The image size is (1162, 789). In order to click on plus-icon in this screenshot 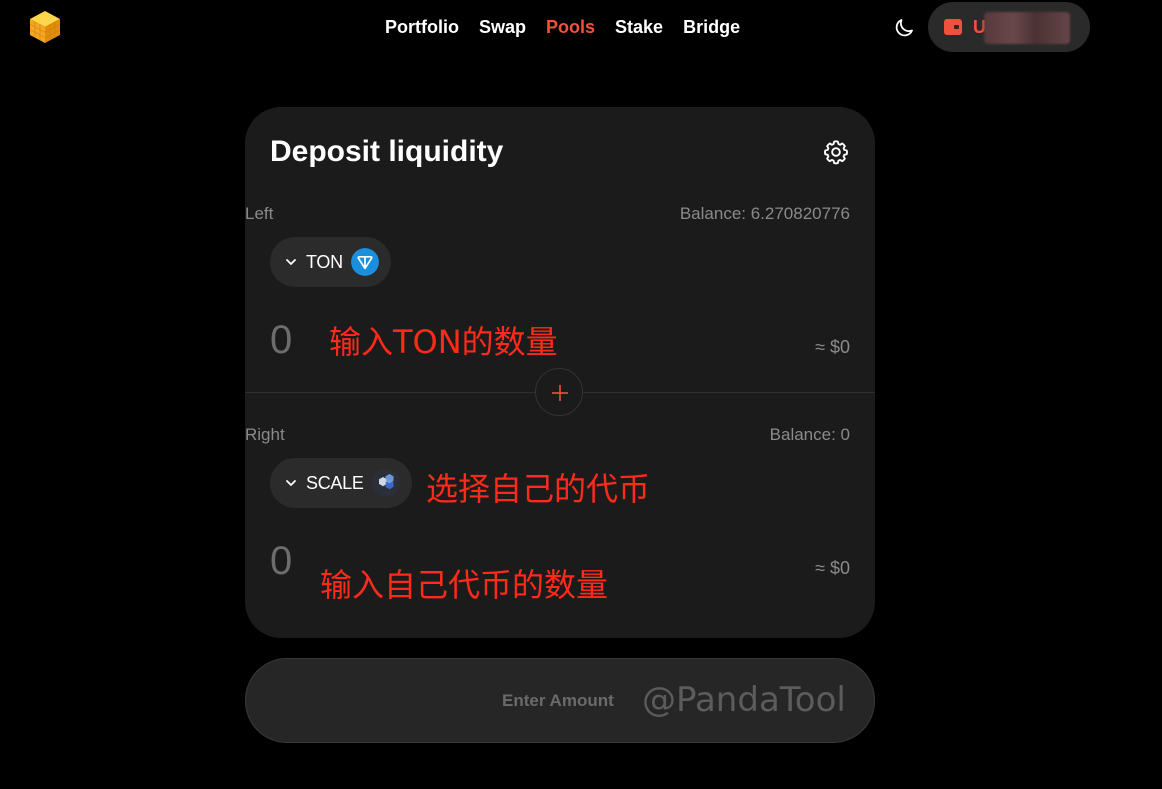, I will do `click(560, 393)`.